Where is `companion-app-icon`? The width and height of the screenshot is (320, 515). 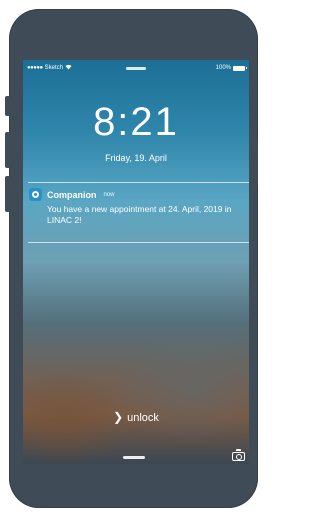
companion-app-icon is located at coordinates (35, 194).